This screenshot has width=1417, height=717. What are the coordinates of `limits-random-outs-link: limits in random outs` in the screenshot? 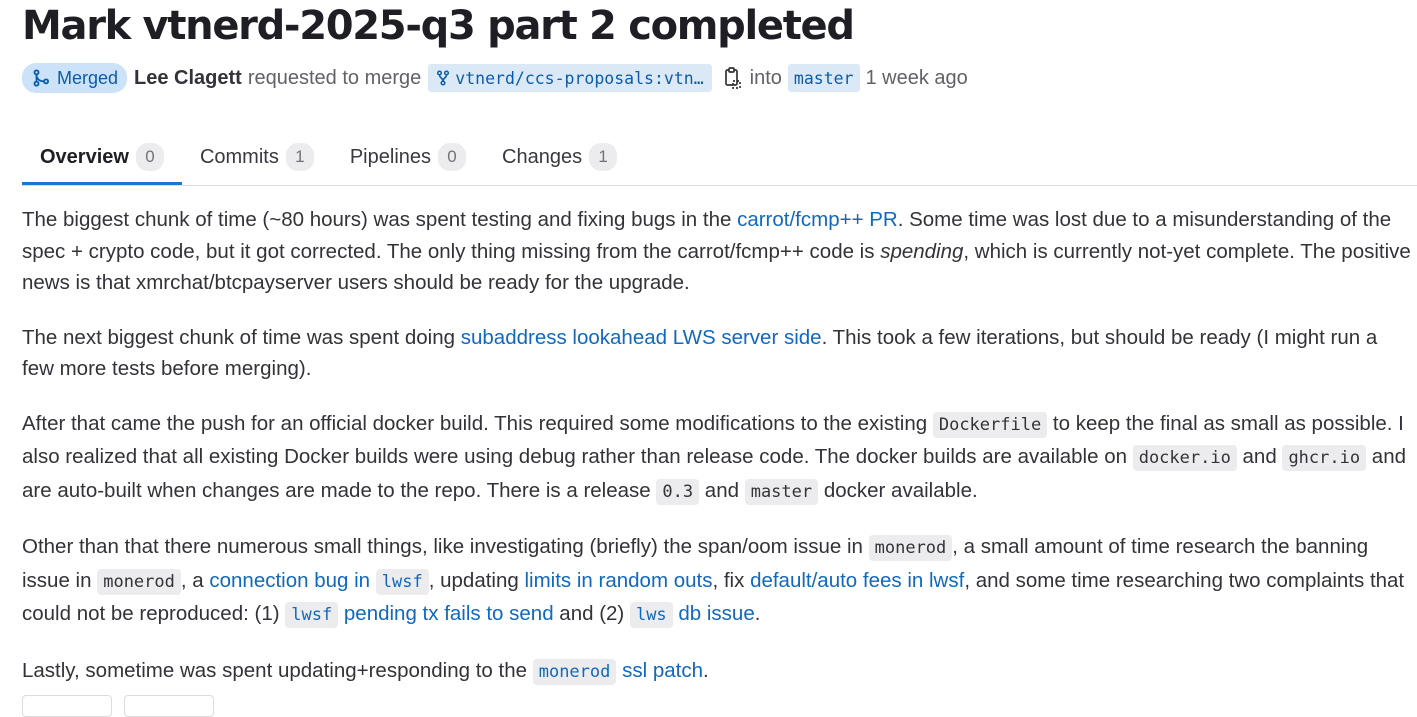 It's located at (618, 580).